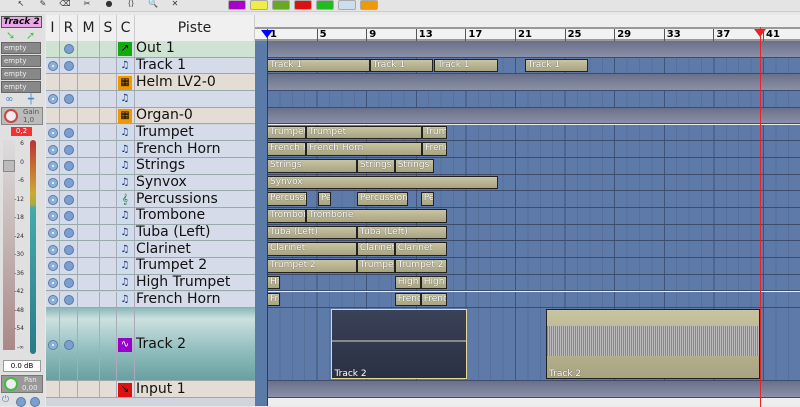  Describe the element at coordinates (533, 233) in the screenshot. I see `track-lane: Tuba (Left) Tuba (Left)` at that location.